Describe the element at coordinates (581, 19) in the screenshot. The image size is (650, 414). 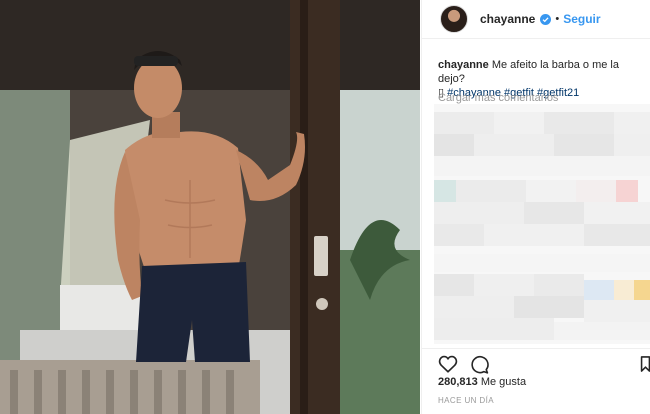
I see `follow-button: Seguir` at that location.